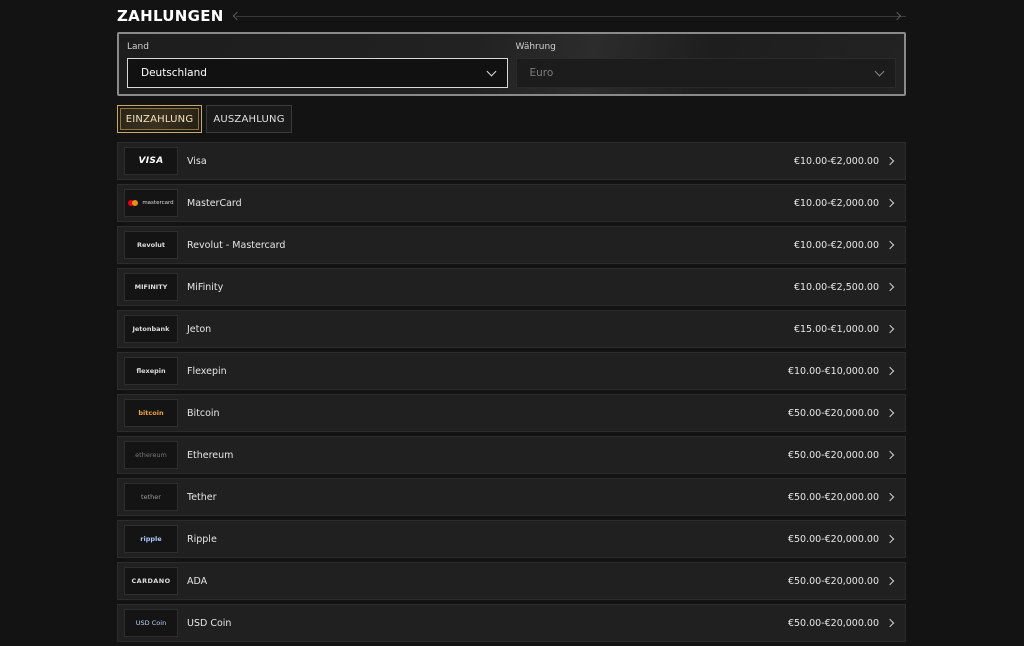 This screenshot has height=646, width=1024. I want to click on currency-field: Währung Euro, so click(705, 64).